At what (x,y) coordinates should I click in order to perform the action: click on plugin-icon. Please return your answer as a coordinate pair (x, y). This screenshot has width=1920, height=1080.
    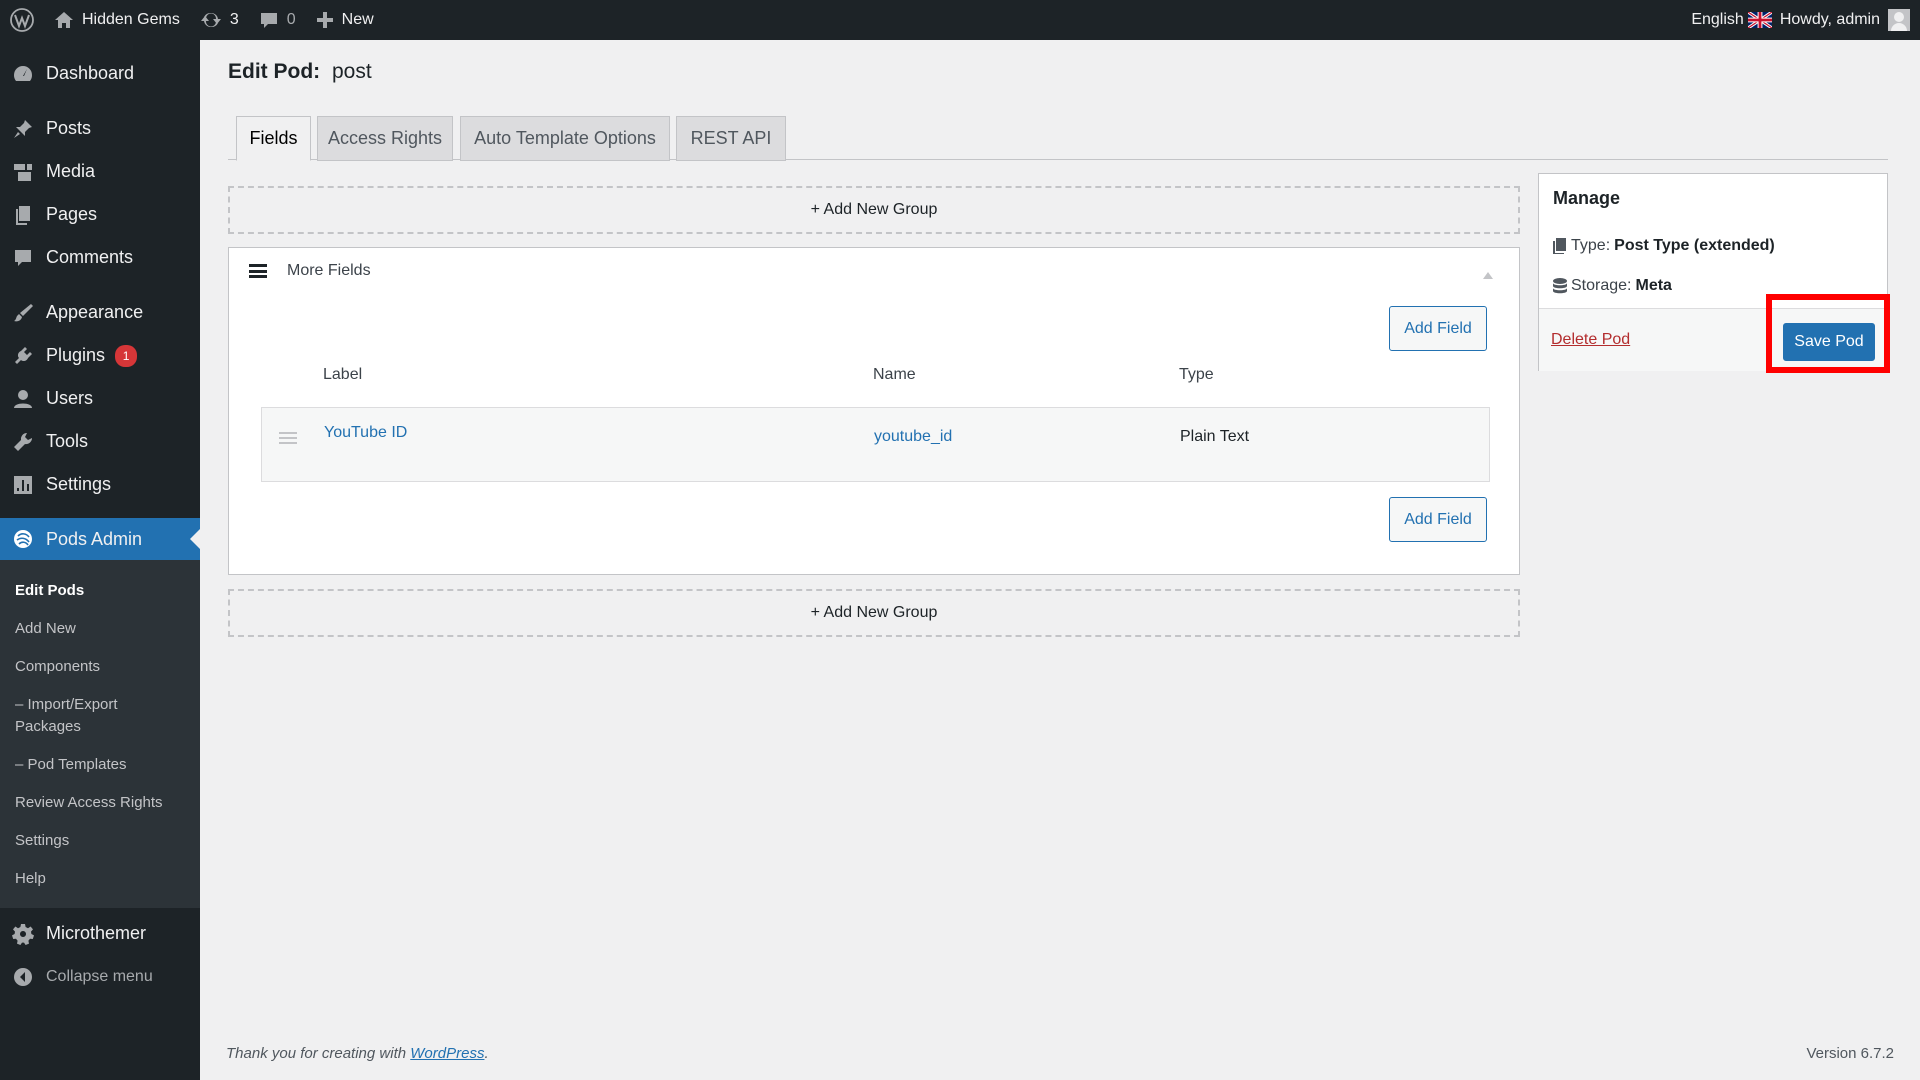
    Looking at the image, I should click on (23, 355).